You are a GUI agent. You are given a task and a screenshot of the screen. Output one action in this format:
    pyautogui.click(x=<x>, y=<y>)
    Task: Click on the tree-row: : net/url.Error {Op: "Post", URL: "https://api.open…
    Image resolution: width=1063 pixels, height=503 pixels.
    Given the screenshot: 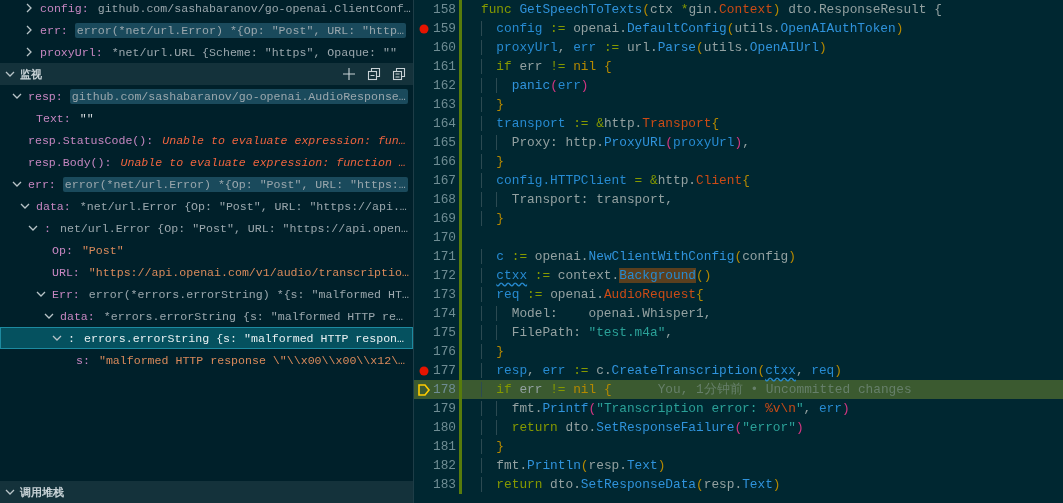 What is the action you would take?
    pyautogui.click(x=206, y=228)
    